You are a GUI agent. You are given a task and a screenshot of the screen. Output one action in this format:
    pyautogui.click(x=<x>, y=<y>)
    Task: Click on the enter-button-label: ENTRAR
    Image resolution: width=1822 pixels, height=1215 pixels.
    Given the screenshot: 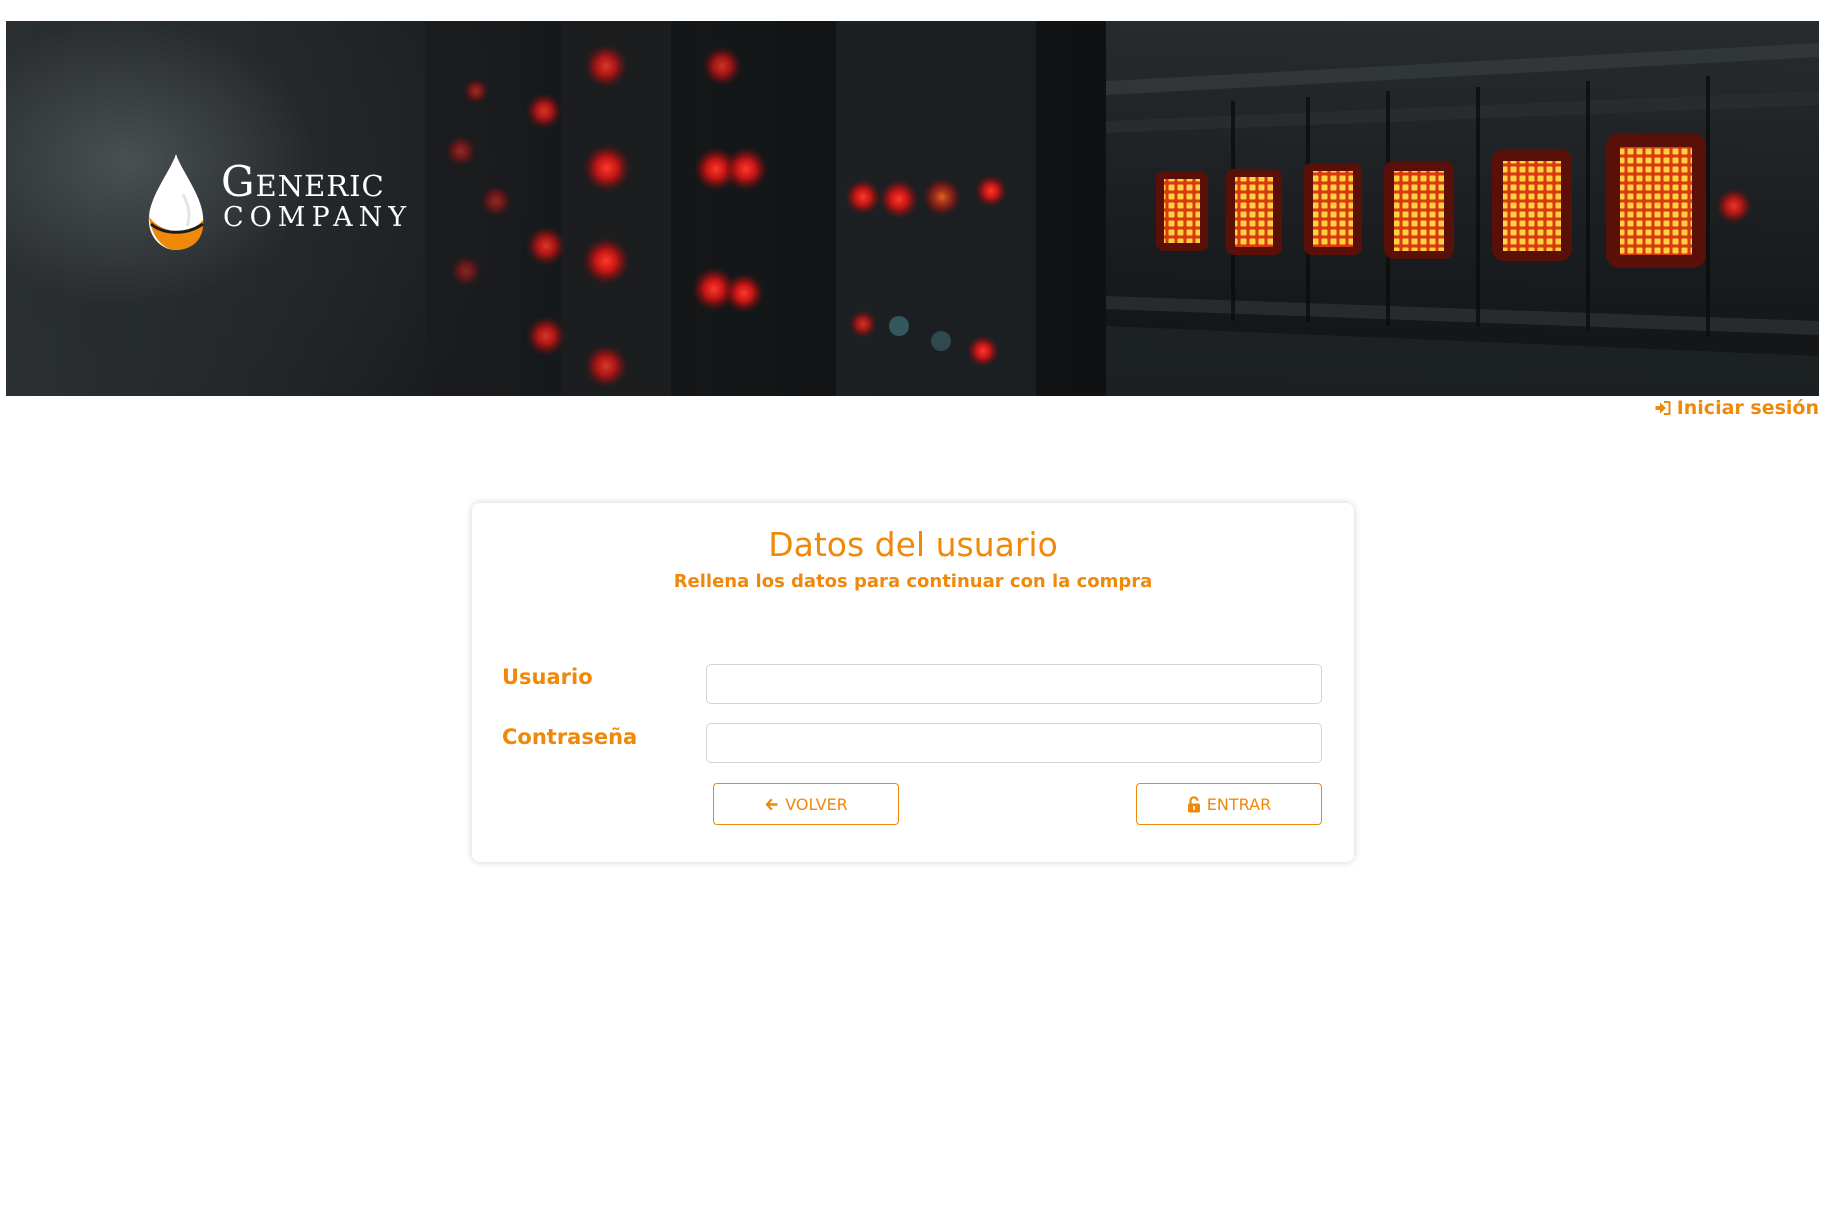 What is the action you would take?
    pyautogui.click(x=1239, y=804)
    